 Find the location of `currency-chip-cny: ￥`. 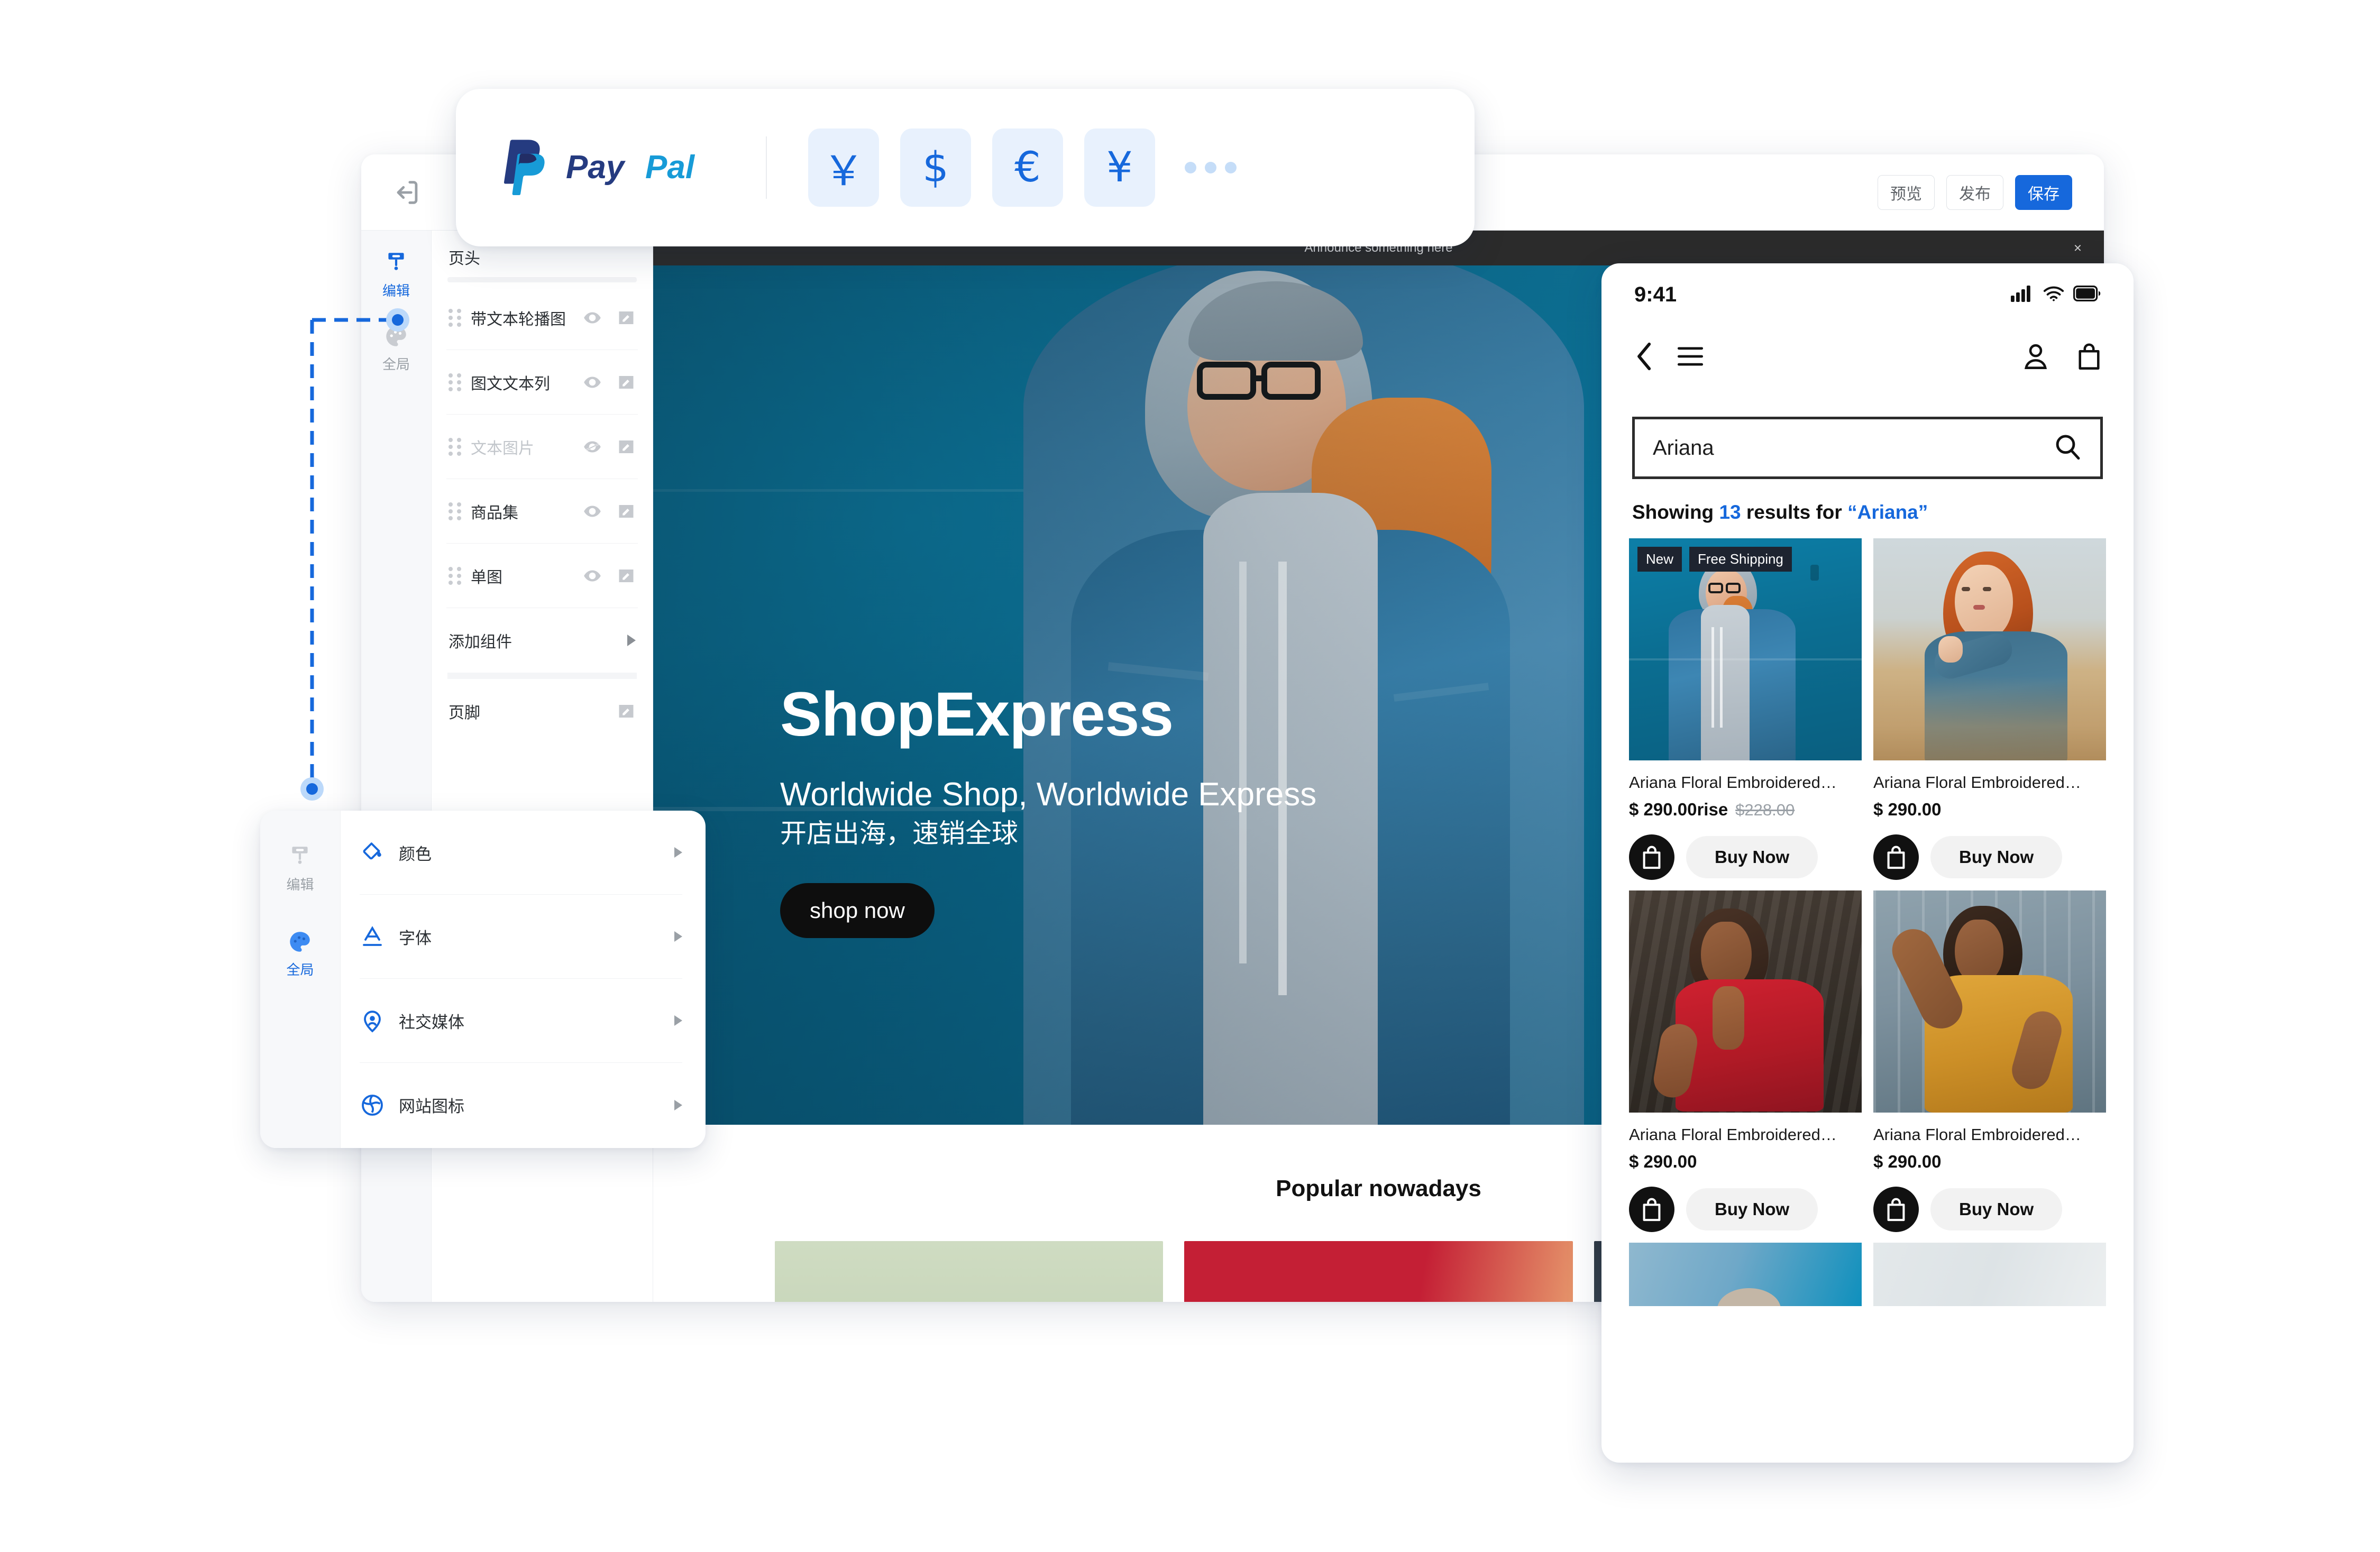

currency-chip-cny: ￥ is located at coordinates (843, 167).